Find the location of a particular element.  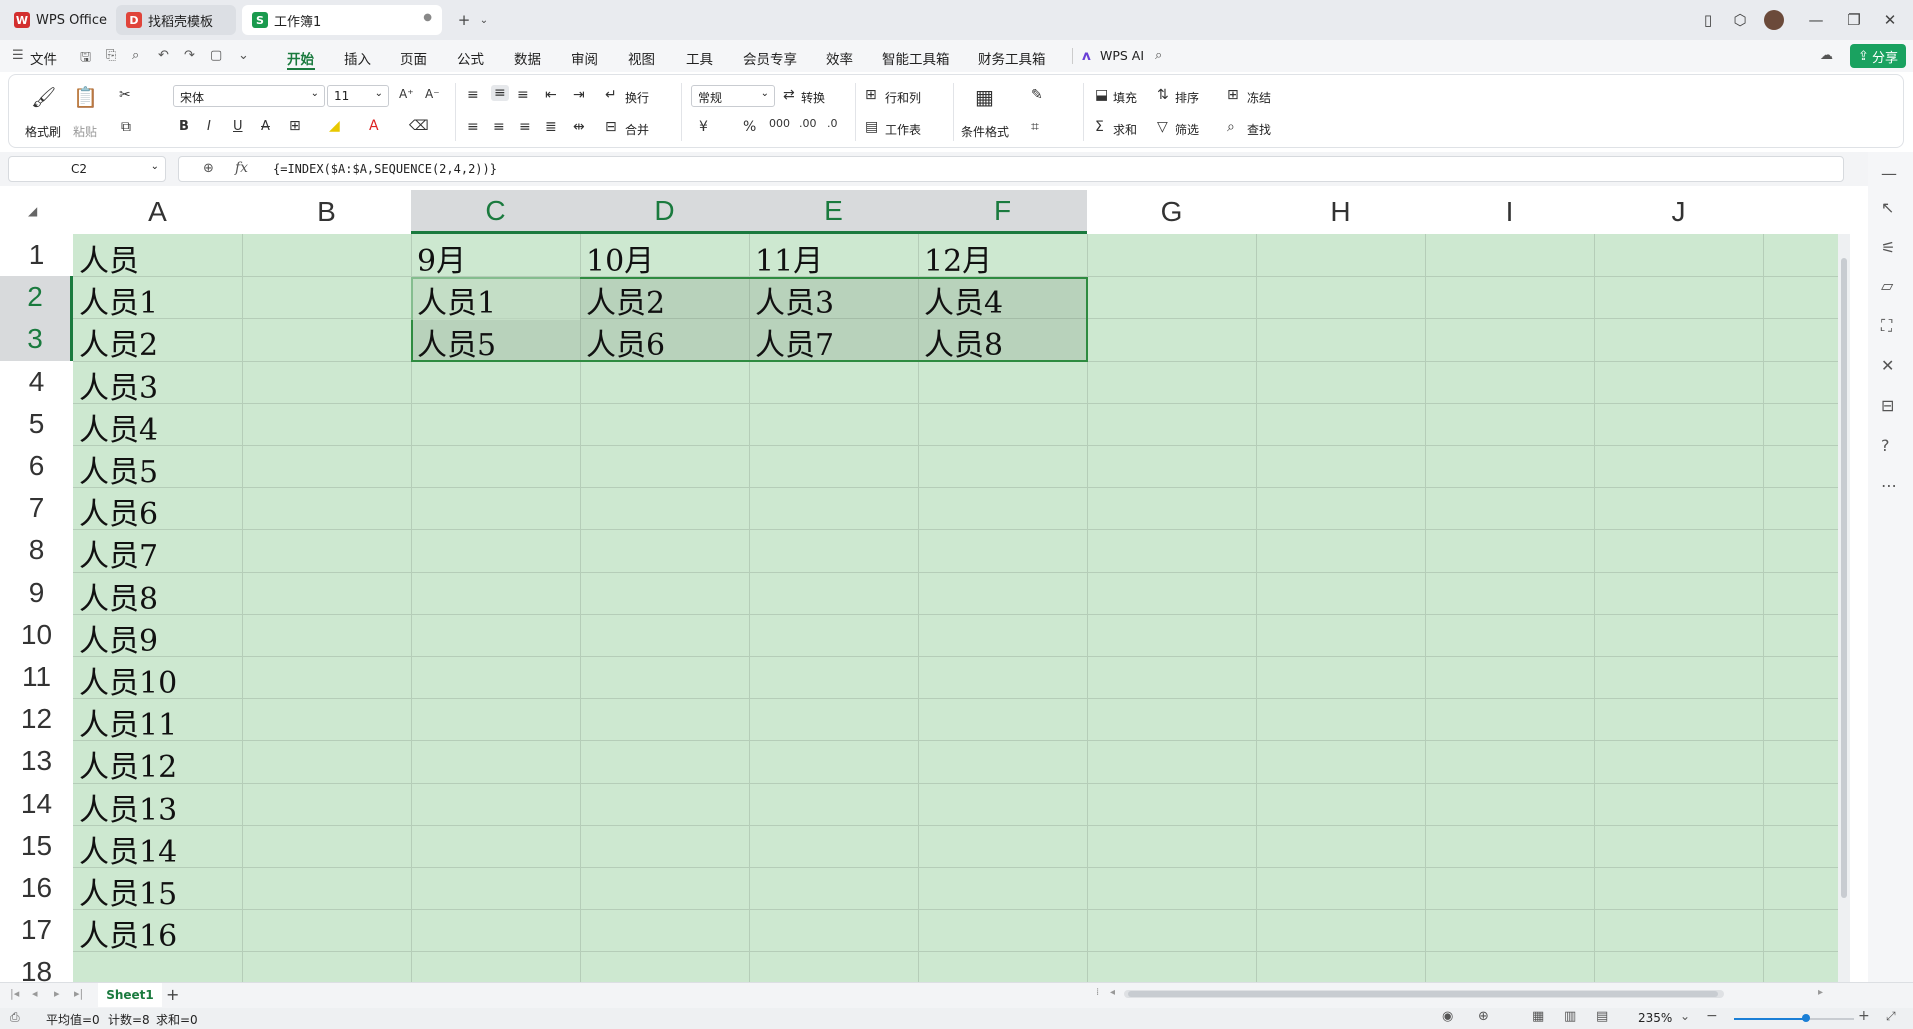

column-header-c: C is located at coordinates (495, 212).